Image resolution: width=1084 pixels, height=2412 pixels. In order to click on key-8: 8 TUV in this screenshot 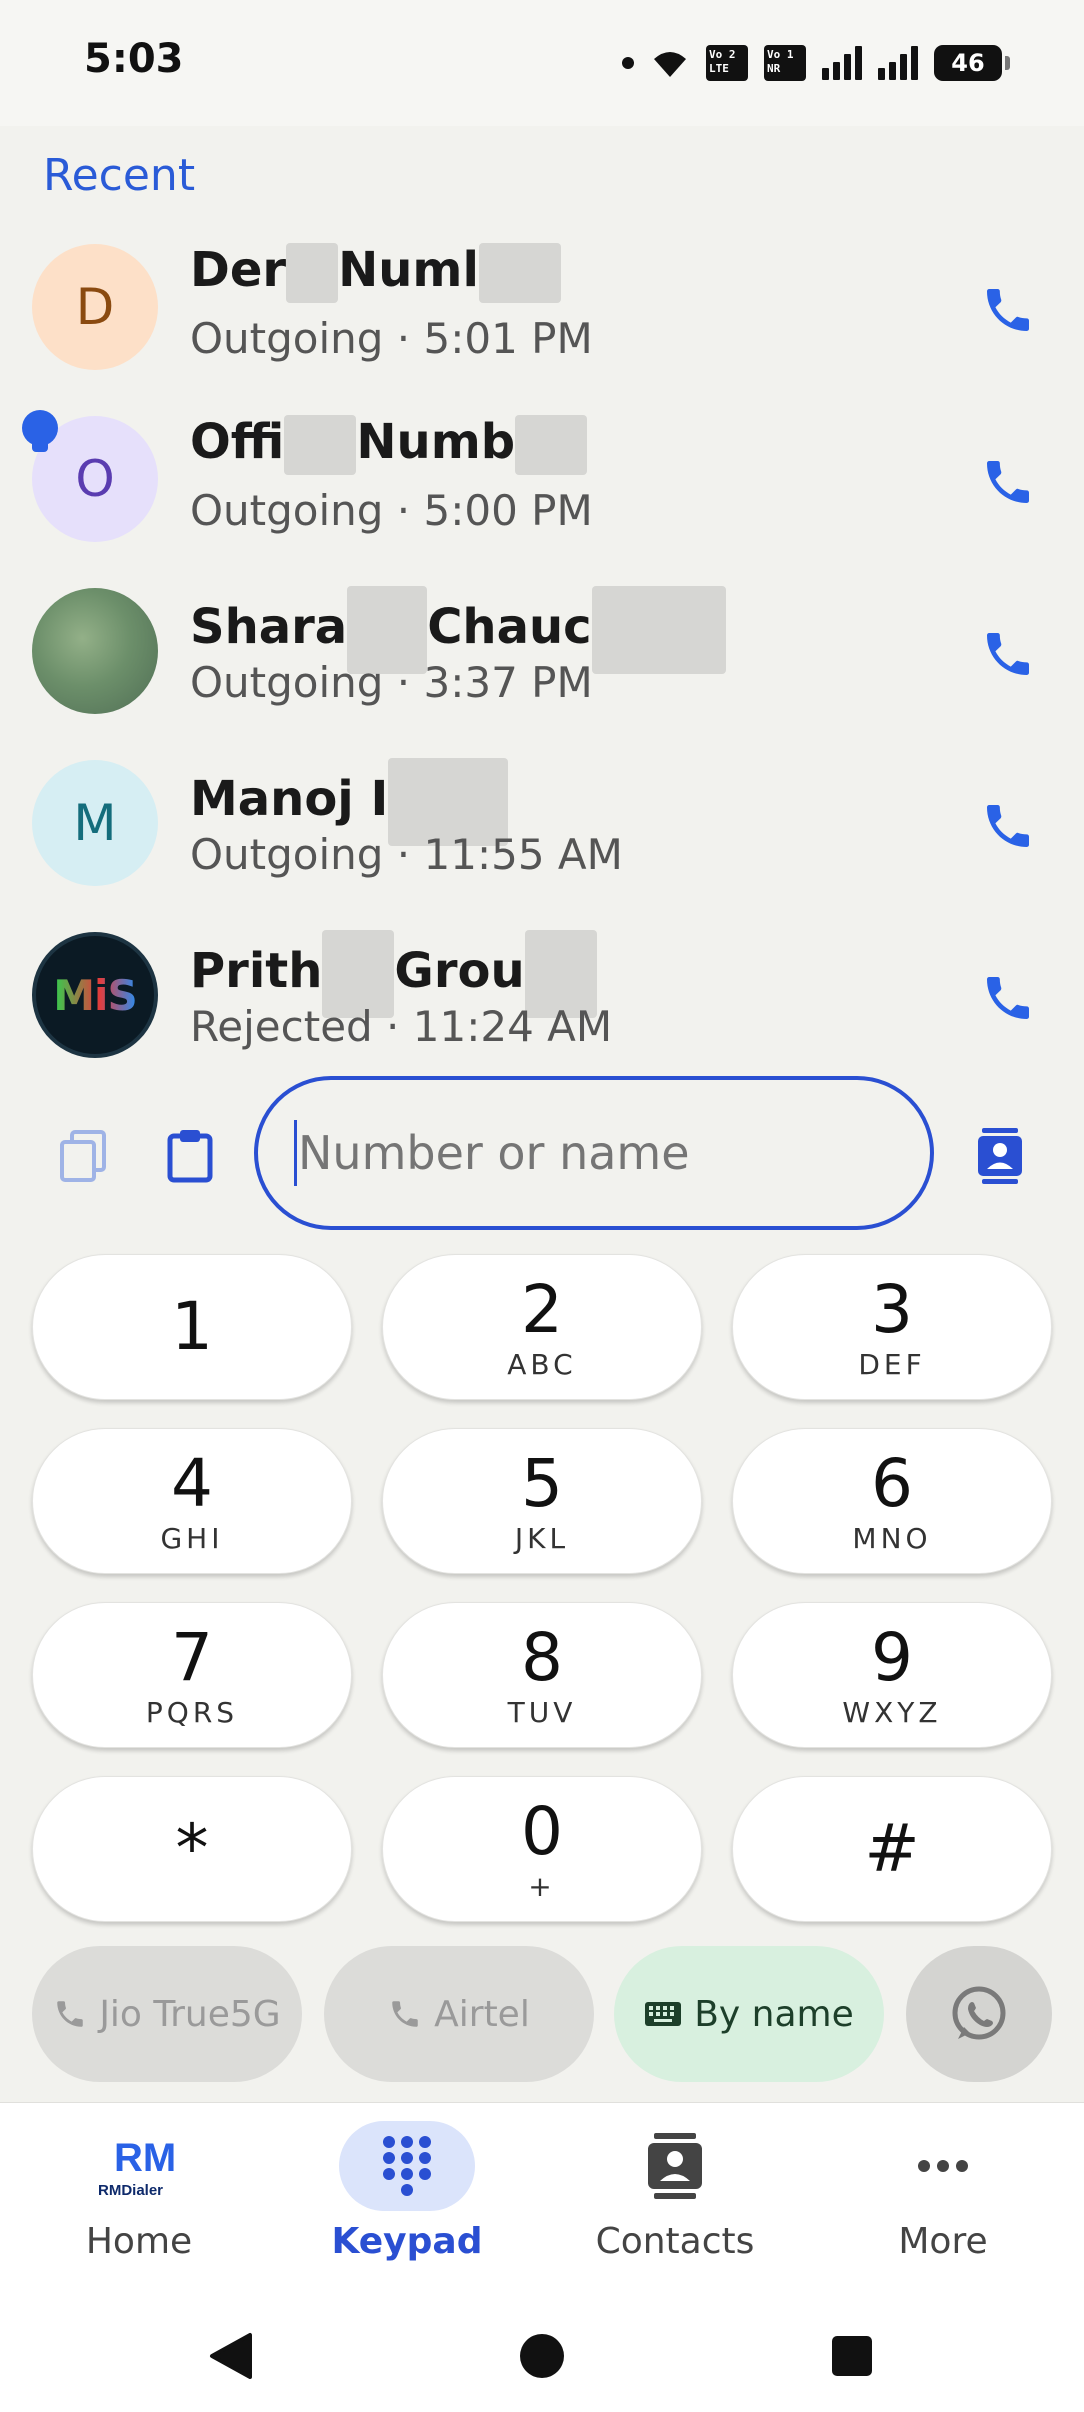, I will do `click(542, 1675)`.